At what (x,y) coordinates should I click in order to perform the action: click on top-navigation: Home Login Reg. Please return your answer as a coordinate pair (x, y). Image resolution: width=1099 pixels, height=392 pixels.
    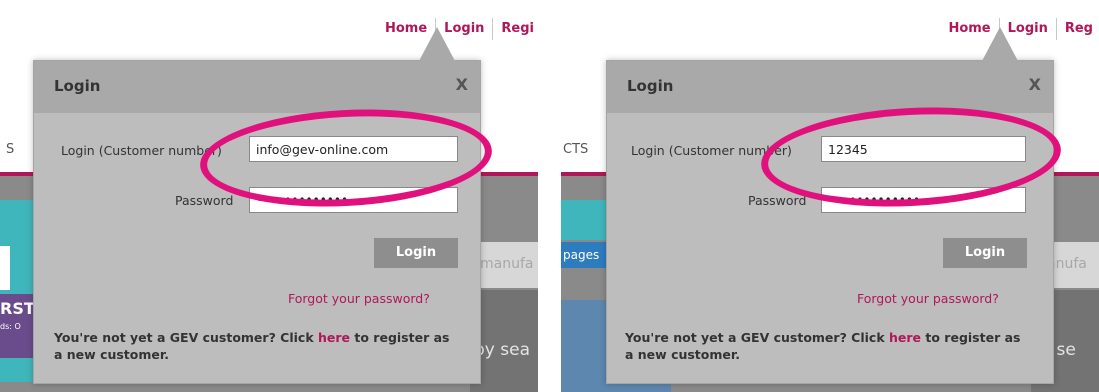
    Looking at the image, I should click on (1019, 29).